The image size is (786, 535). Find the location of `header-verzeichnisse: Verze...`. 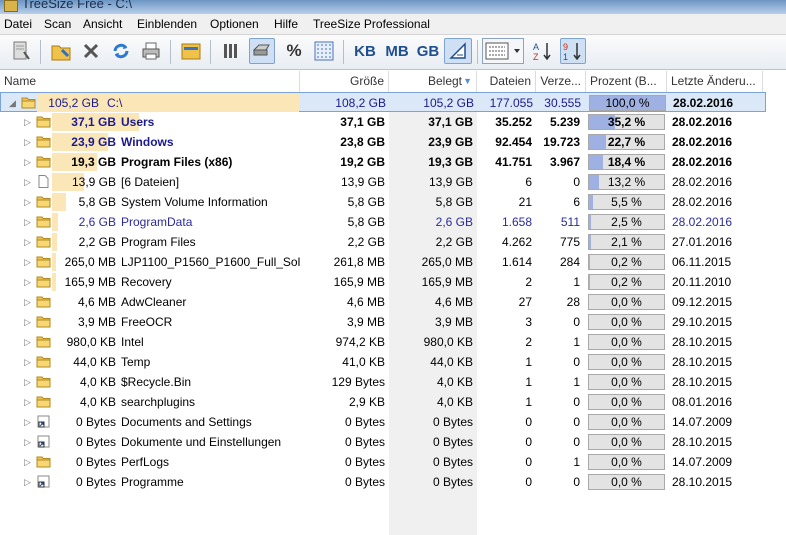

header-verzeichnisse: Verze... is located at coordinates (561, 81).